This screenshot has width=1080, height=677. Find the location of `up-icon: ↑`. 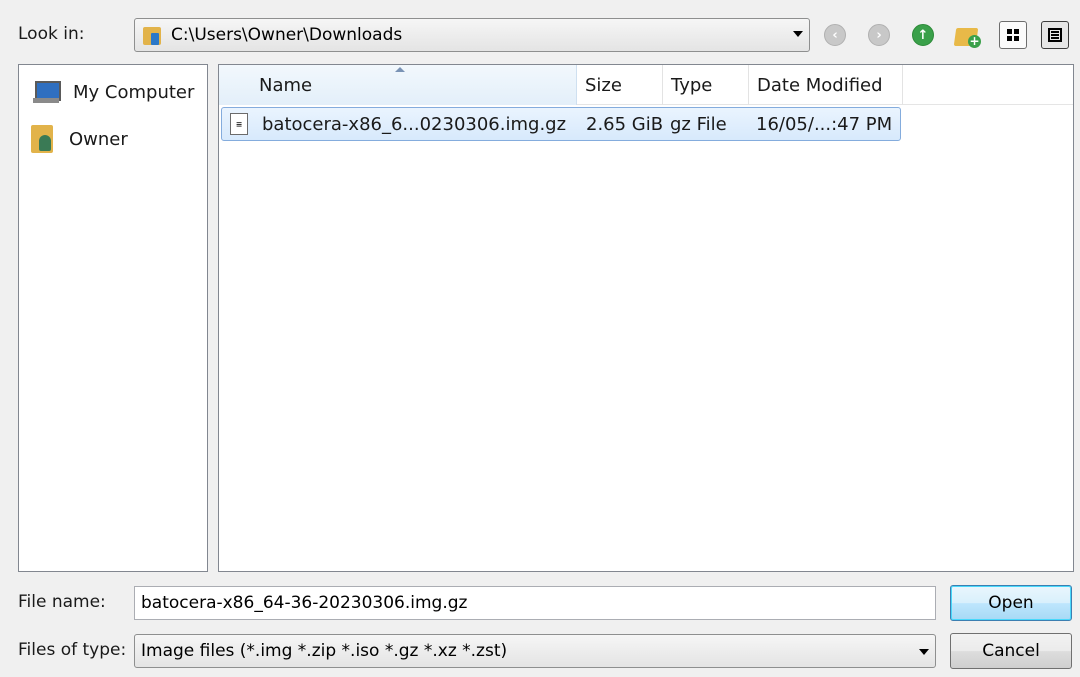

up-icon: ↑ is located at coordinates (923, 35).